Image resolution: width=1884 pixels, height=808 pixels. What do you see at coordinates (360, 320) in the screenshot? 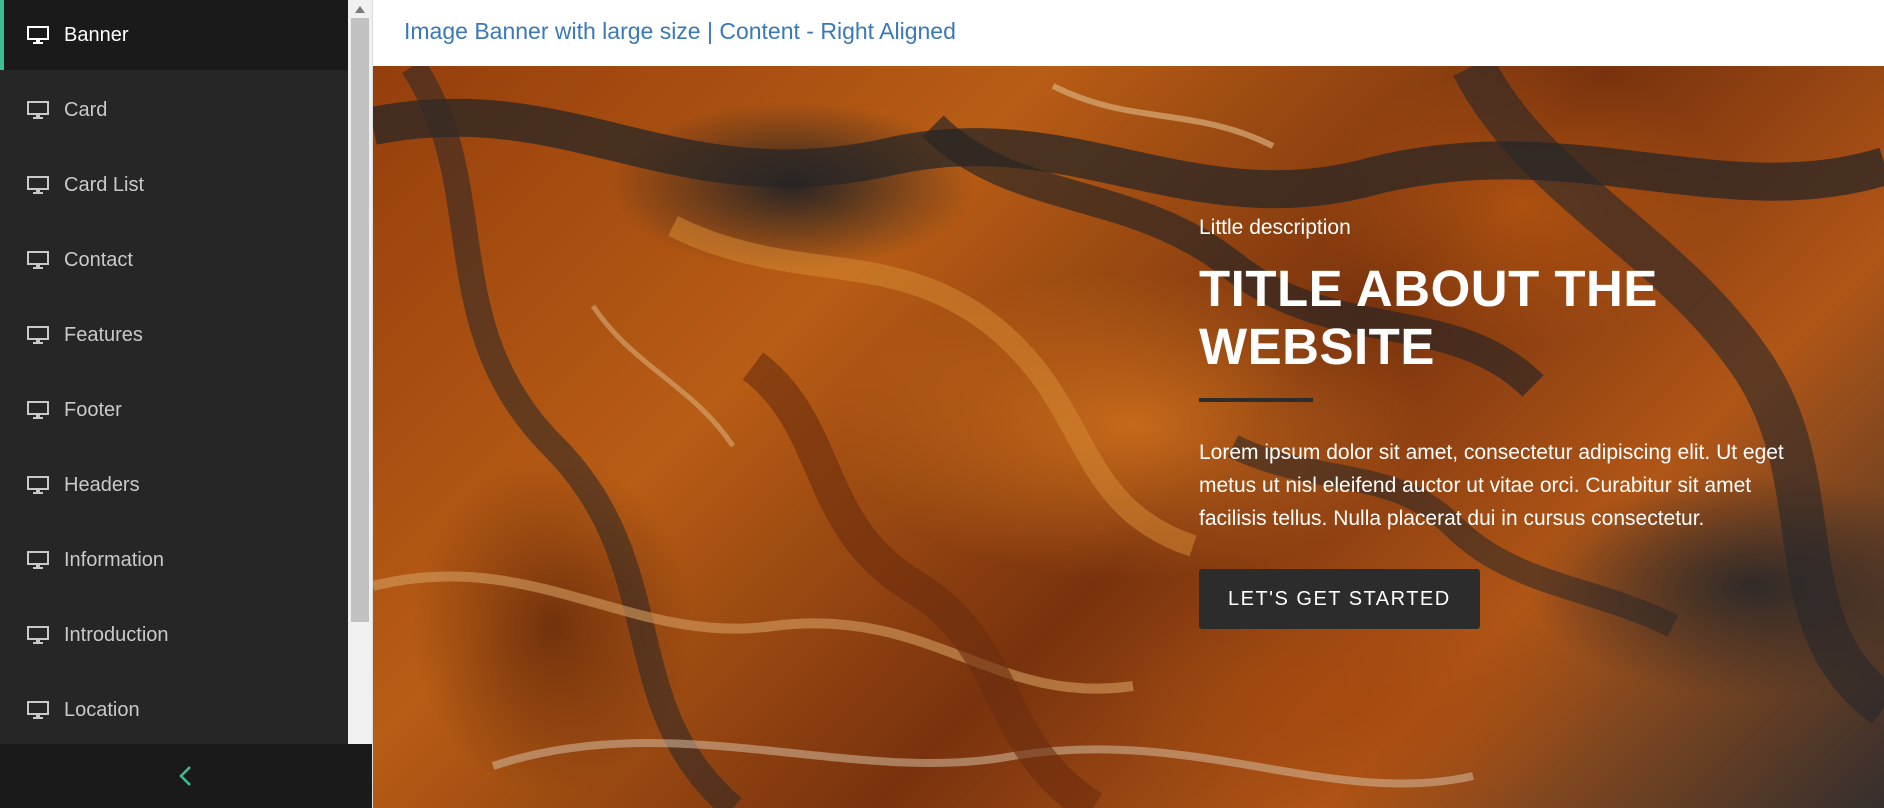
I see `scrollbar-thumb` at bounding box center [360, 320].